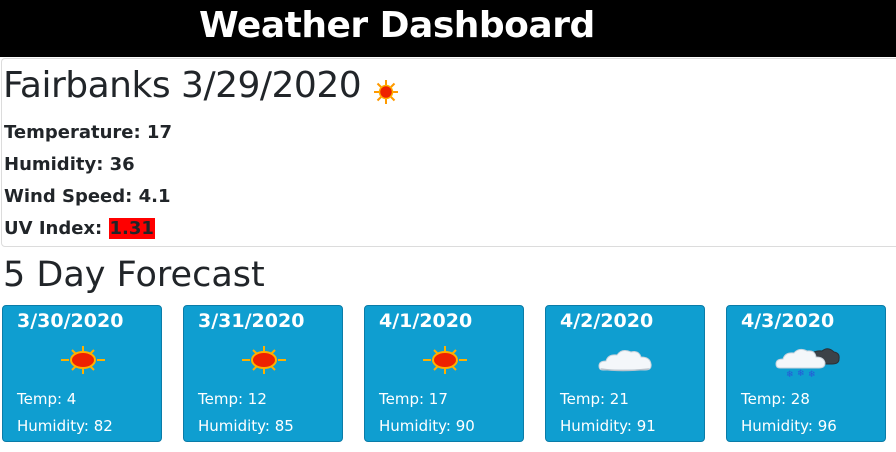 This screenshot has width=896, height=452. What do you see at coordinates (397, 25) in the screenshot?
I see `page-title: Weather Dashboard` at bounding box center [397, 25].